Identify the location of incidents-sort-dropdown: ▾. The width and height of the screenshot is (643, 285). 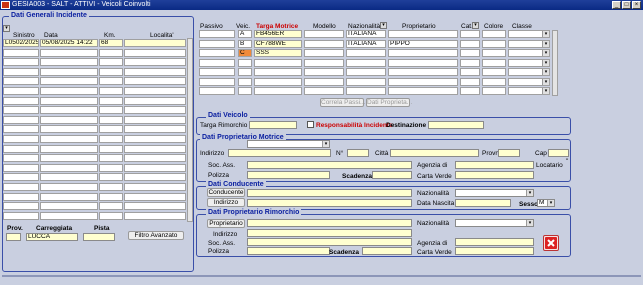
(6, 28).